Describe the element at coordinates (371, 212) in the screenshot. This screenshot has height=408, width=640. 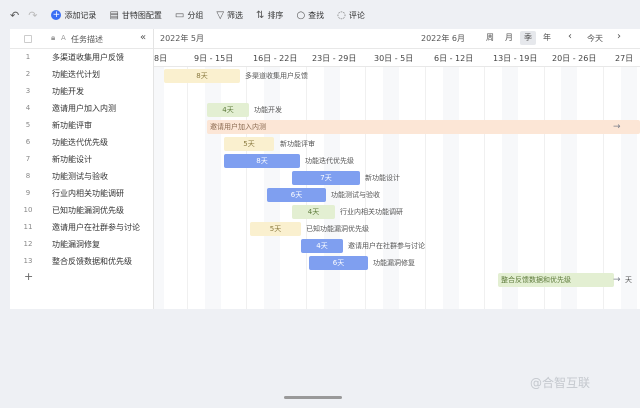
I see `gantt-bar-caption: 行业内相关功能调研` at that location.